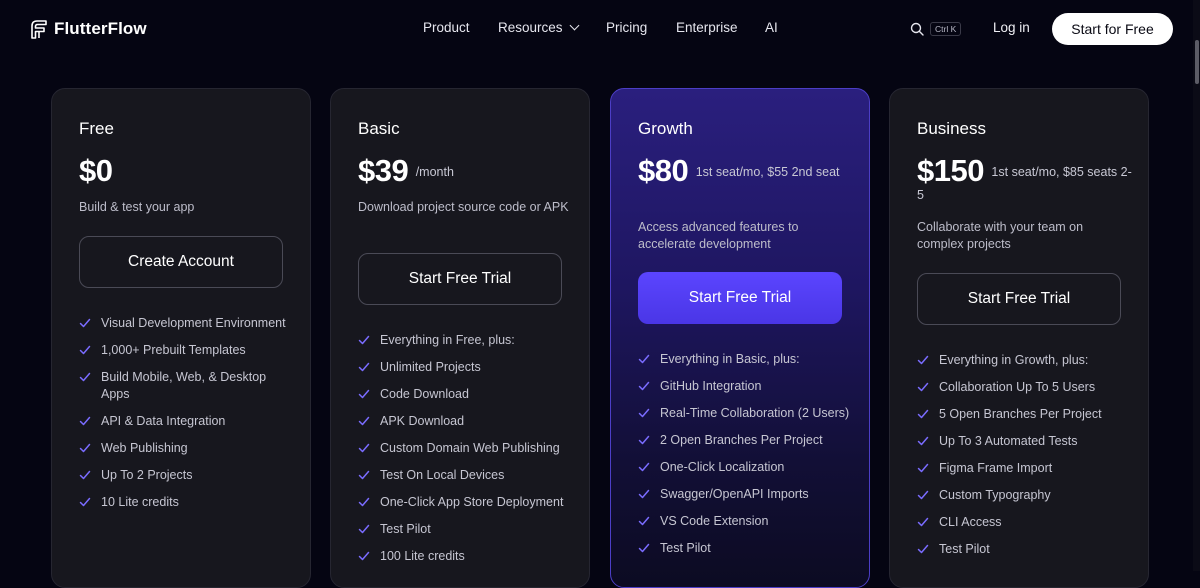 The height and width of the screenshot is (588, 1200). I want to click on feature-item: GitHub Integration, so click(745, 386).